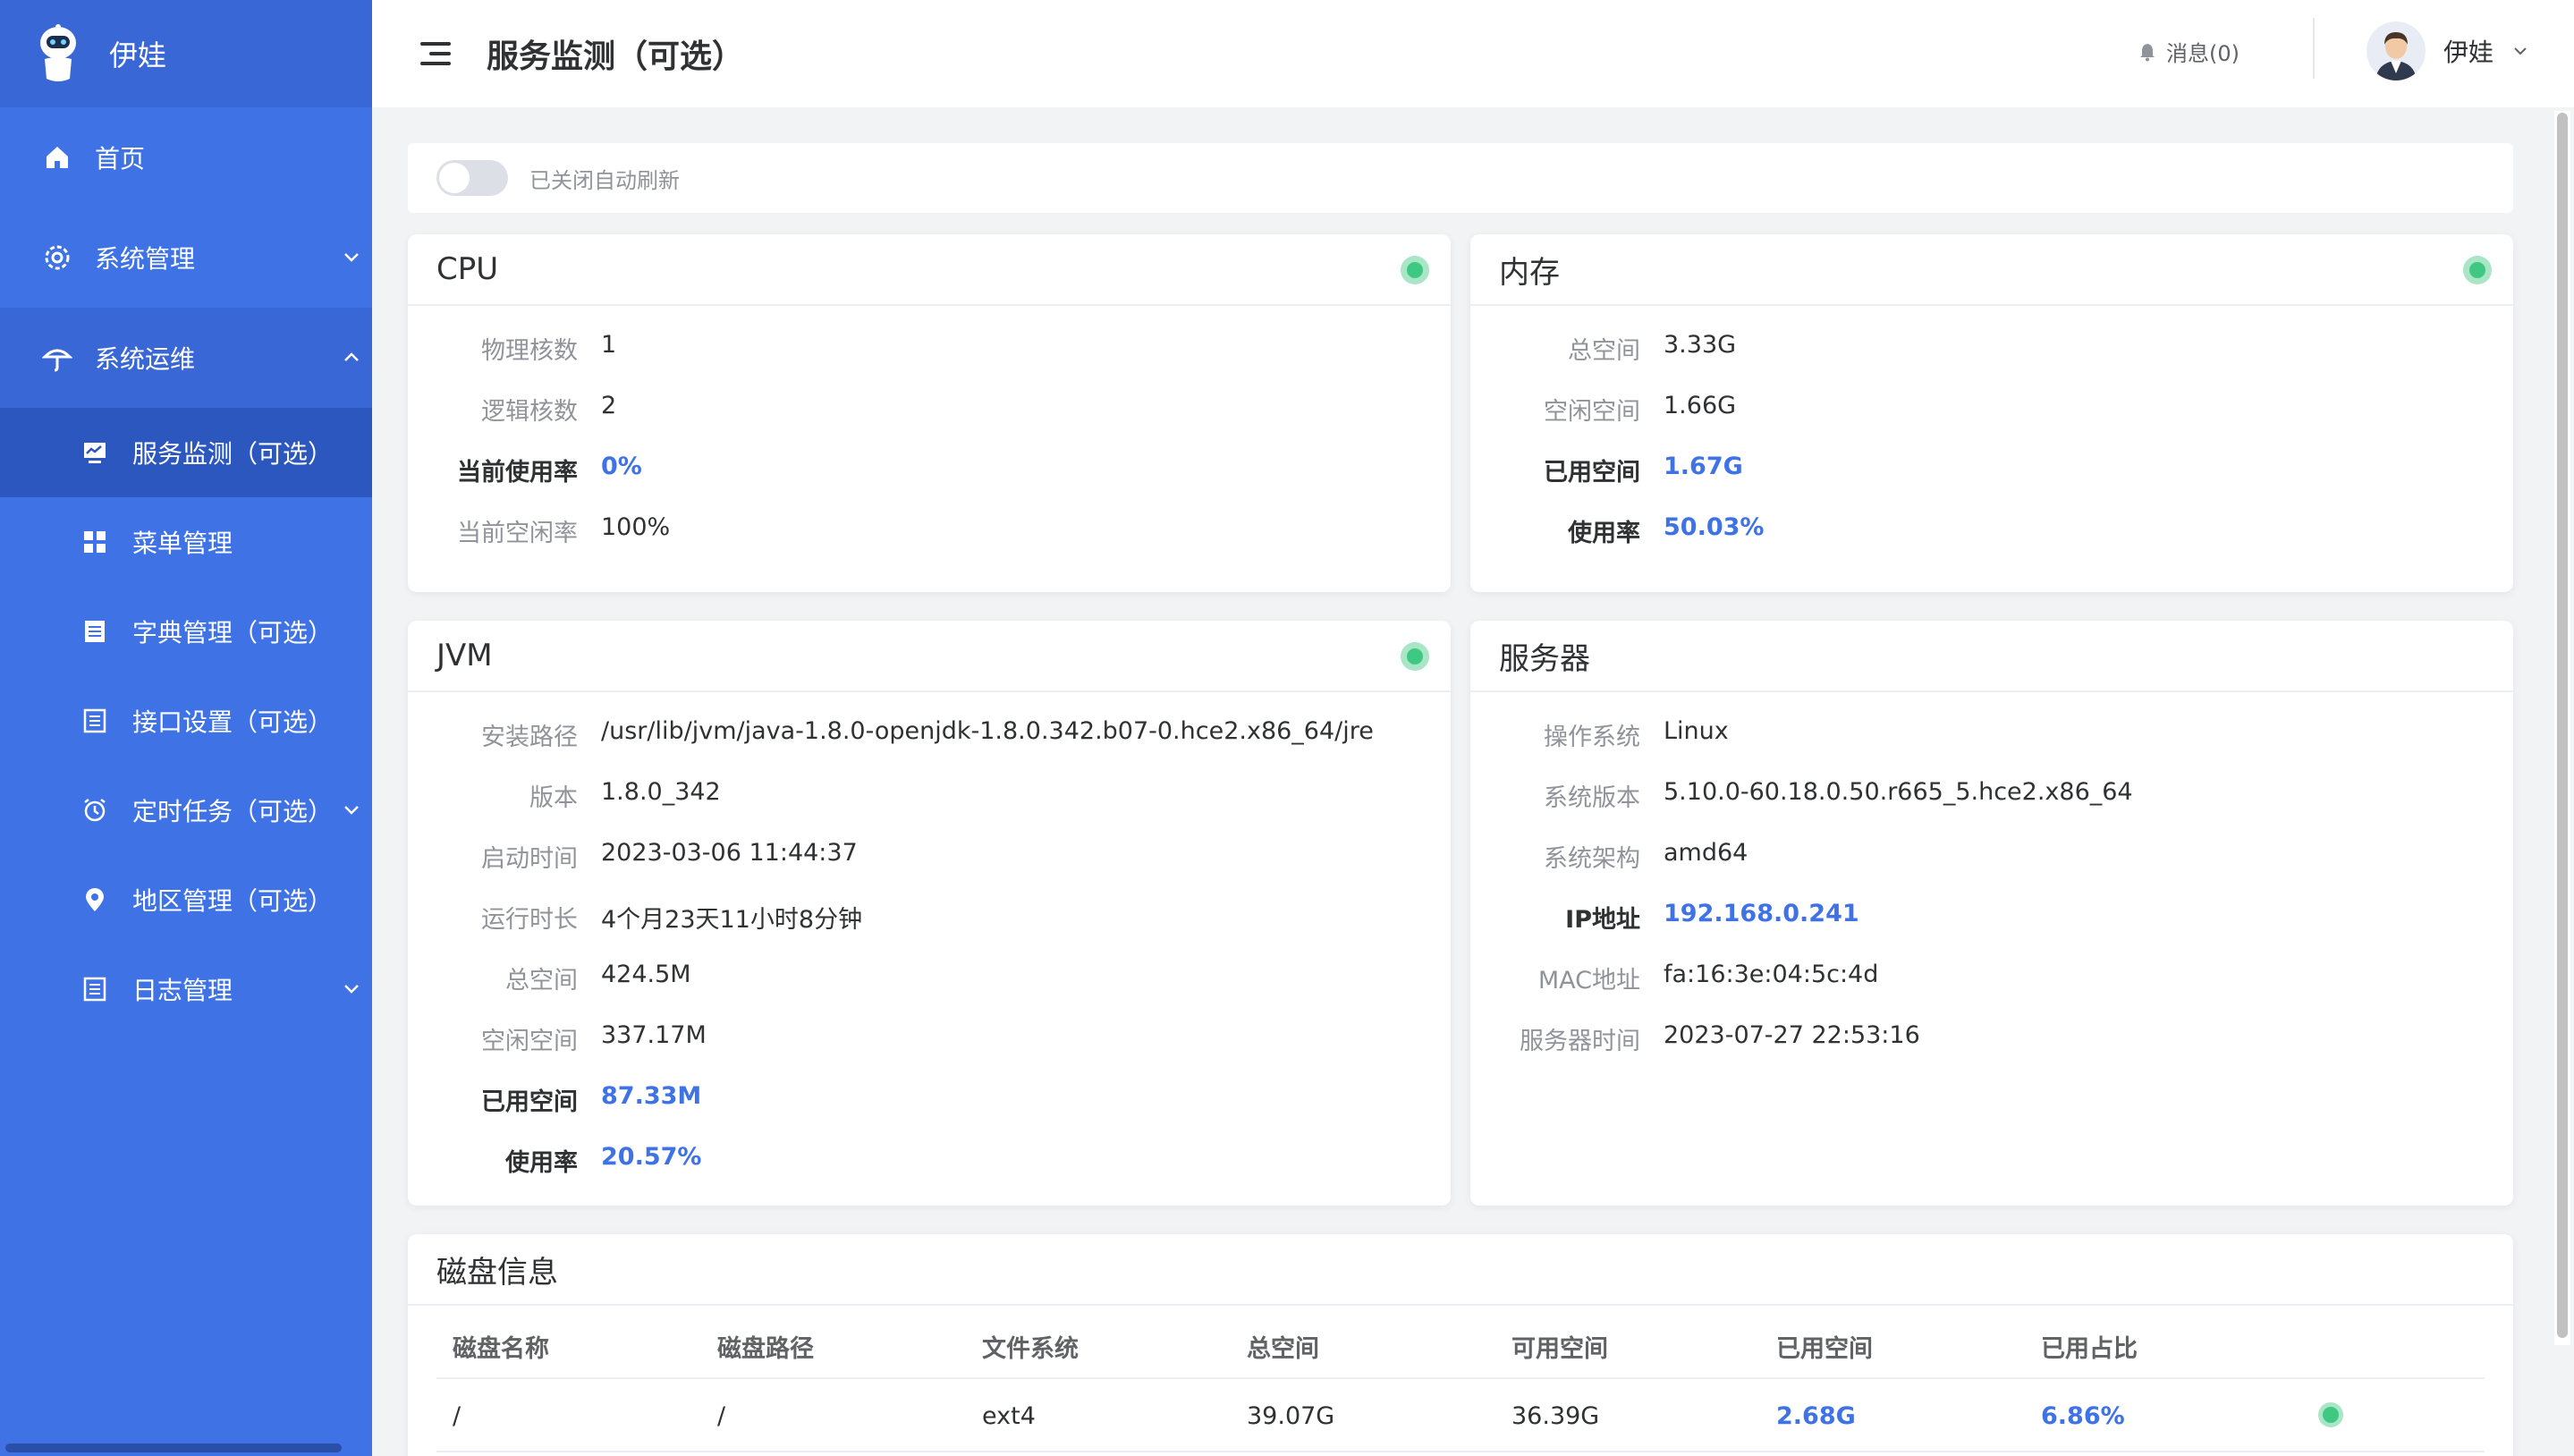 This screenshot has width=2574, height=1456. Describe the element at coordinates (351, 356) in the screenshot. I see `chevron-up-icon` at that location.